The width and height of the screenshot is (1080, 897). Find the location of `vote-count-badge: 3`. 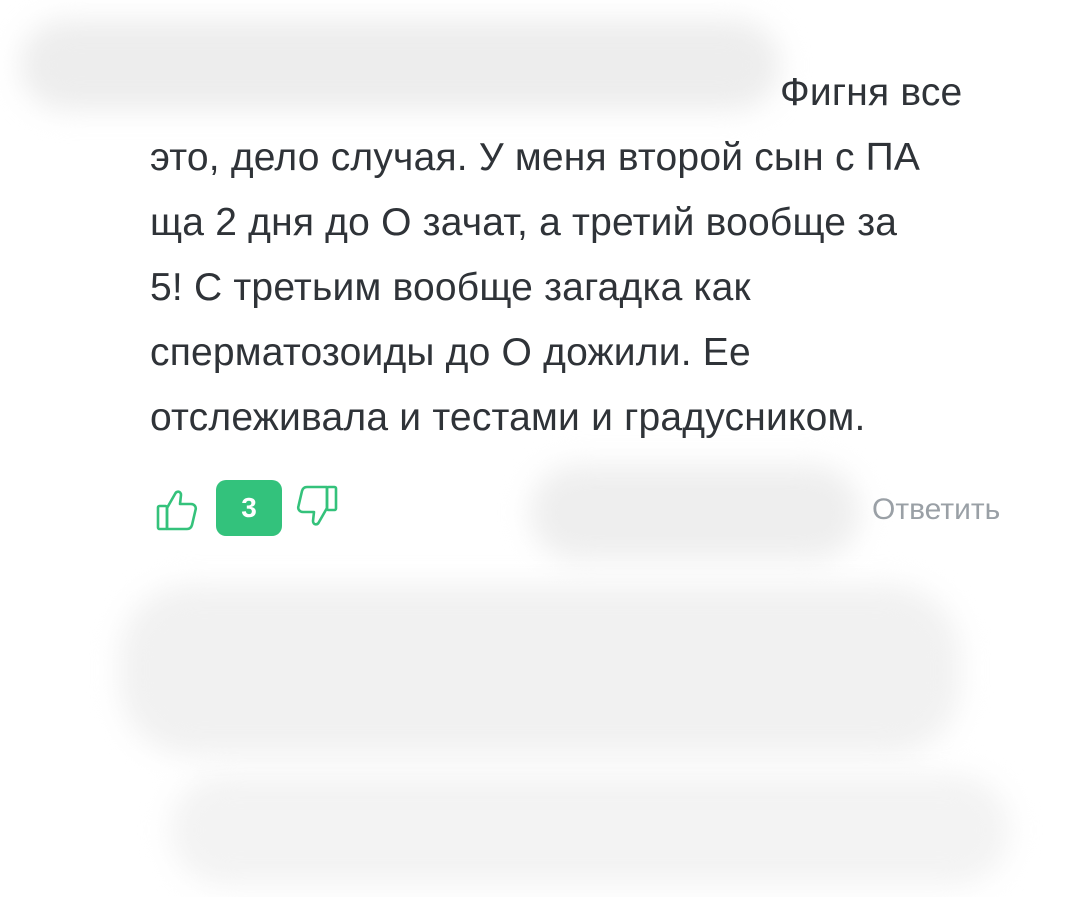

vote-count-badge: 3 is located at coordinates (249, 508).